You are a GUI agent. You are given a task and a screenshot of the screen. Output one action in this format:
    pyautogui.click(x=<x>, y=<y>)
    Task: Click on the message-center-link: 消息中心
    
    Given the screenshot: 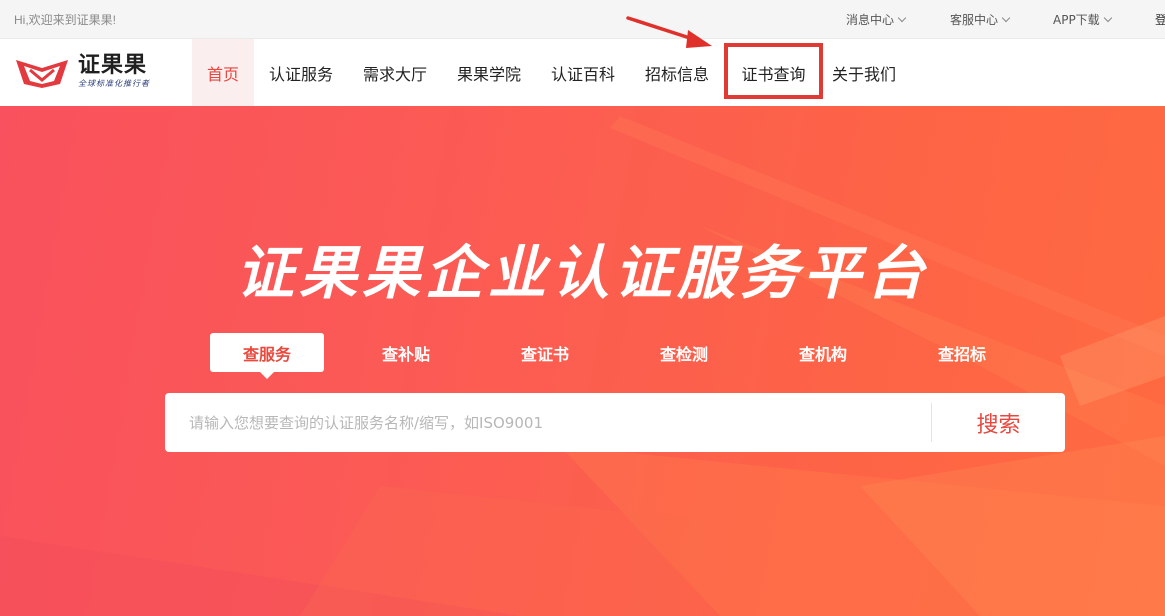 What is the action you would take?
    pyautogui.click(x=876, y=19)
    